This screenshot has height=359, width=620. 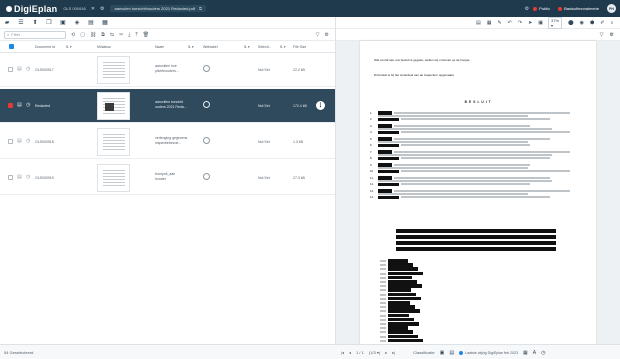 What do you see at coordinates (45, 47) in the screenshot?
I see `col-document-id: Document Id` at bounding box center [45, 47].